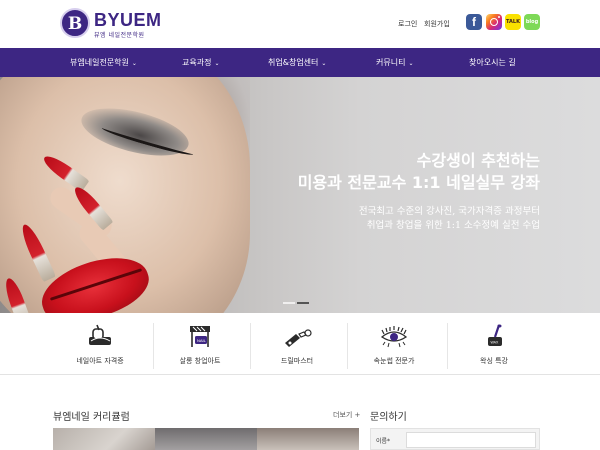  Describe the element at coordinates (532, 22) in the screenshot. I see `blog-icon: blog` at that location.